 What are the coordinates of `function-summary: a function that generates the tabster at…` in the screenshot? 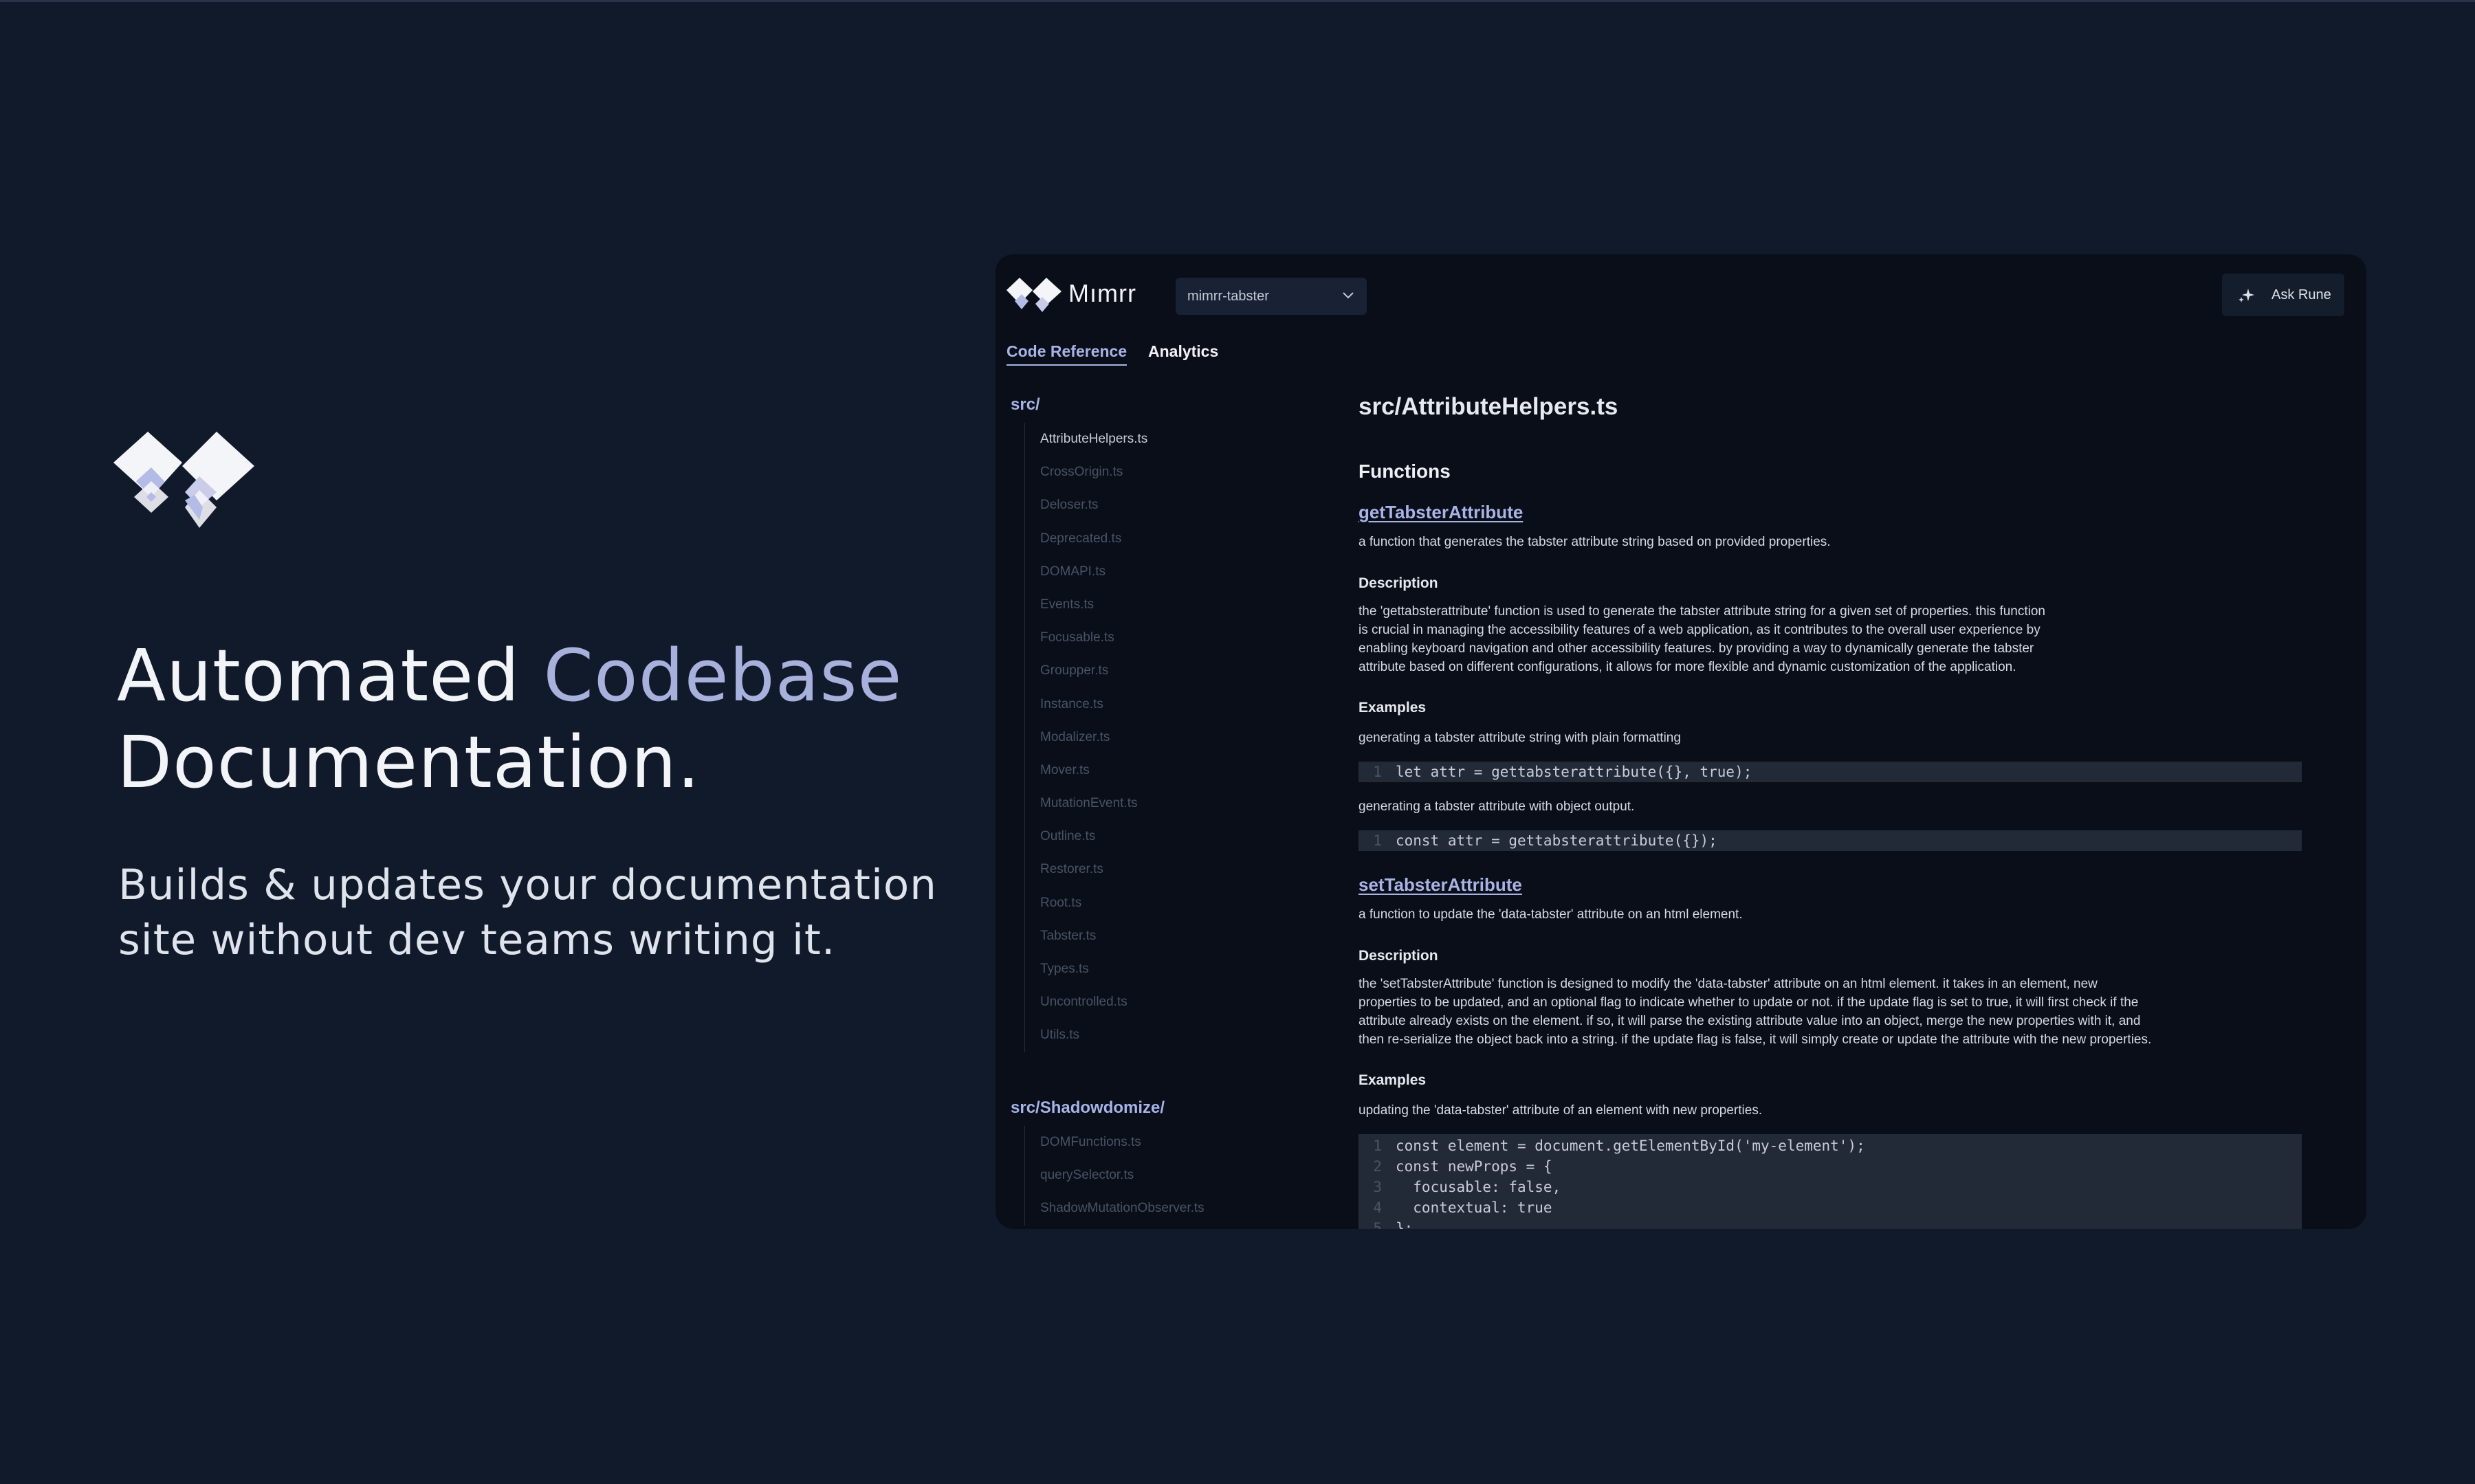 It's located at (1595, 542).